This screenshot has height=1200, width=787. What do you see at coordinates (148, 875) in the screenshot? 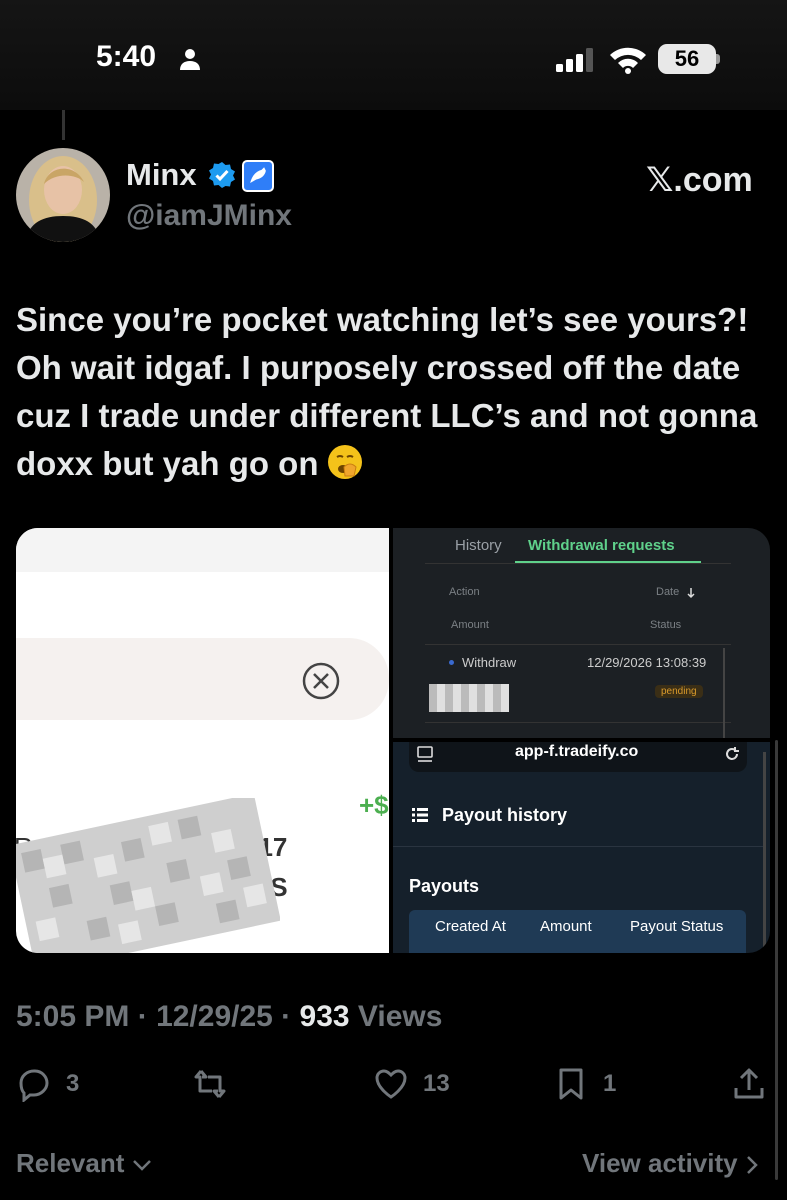
I see `pixelated-redaction` at bounding box center [148, 875].